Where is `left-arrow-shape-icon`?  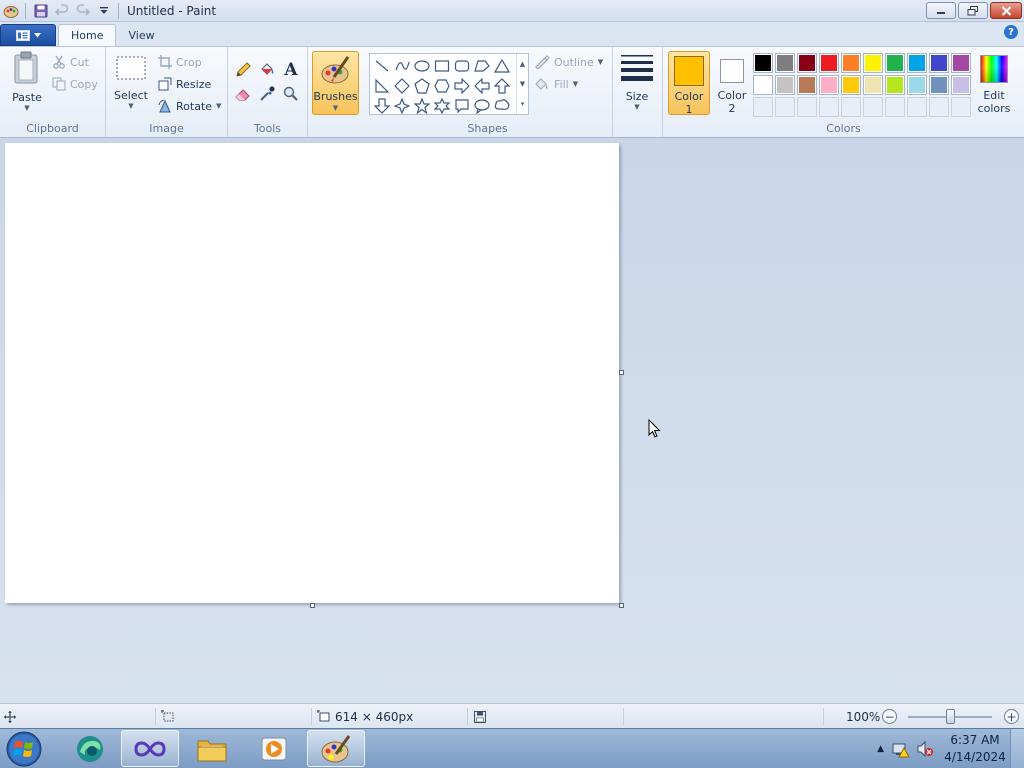 left-arrow-shape-icon is located at coordinates (482, 86).